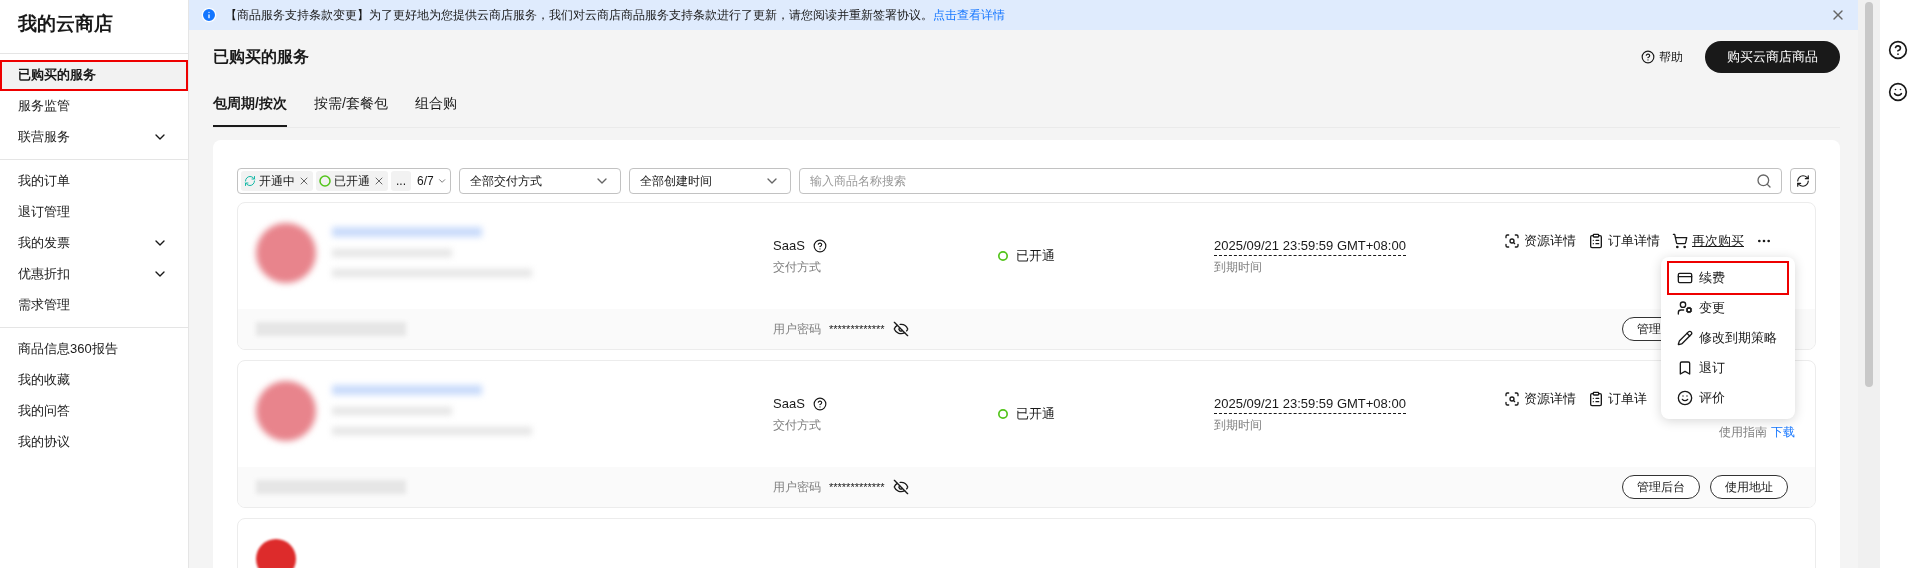 The width and height of the screenshot is (1915, 568). Describe the element at coordinates (969, 15) in the screenshot. I see `details-link: 点击查看详情` at that location.